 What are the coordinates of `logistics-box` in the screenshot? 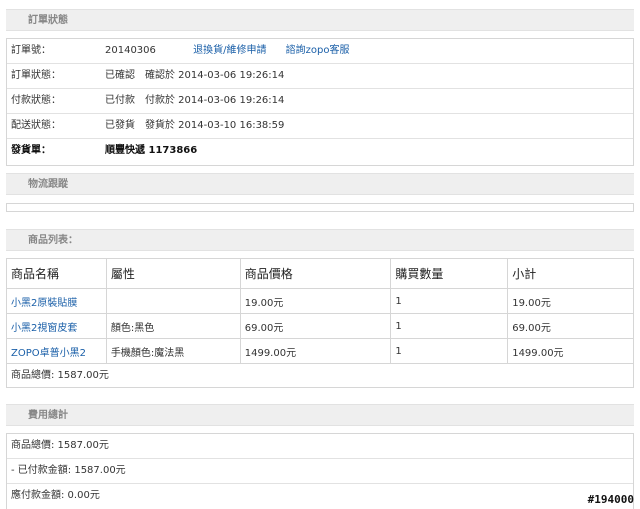 It's located at (320, 207).